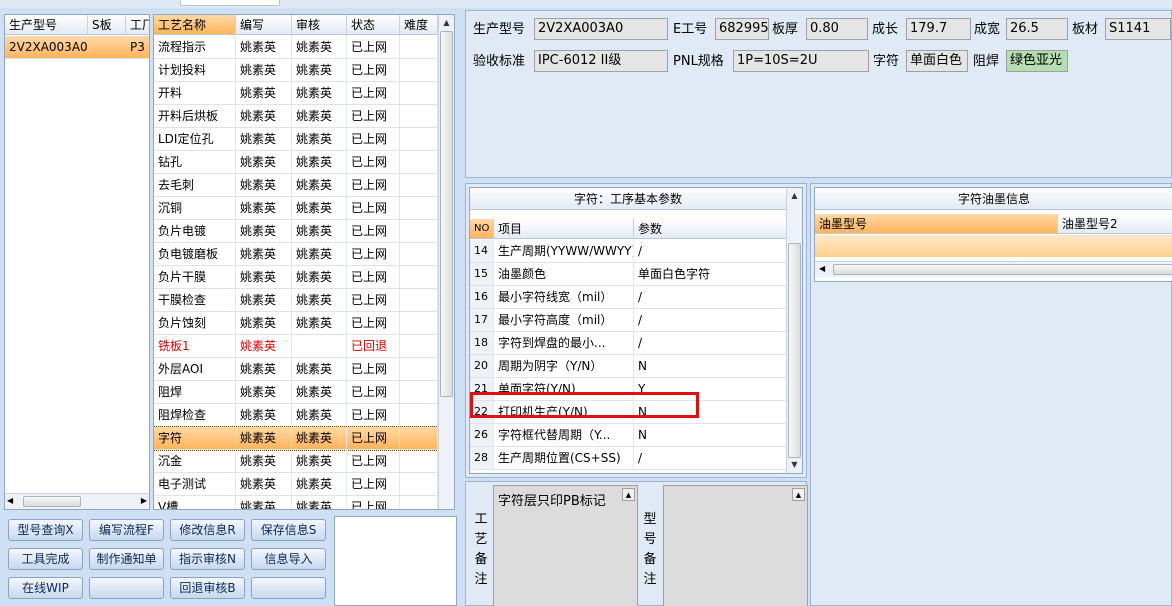 The image size is (1172, 606). I want to click on pnl-field: 1P=10S=2U, so click(801, 61).